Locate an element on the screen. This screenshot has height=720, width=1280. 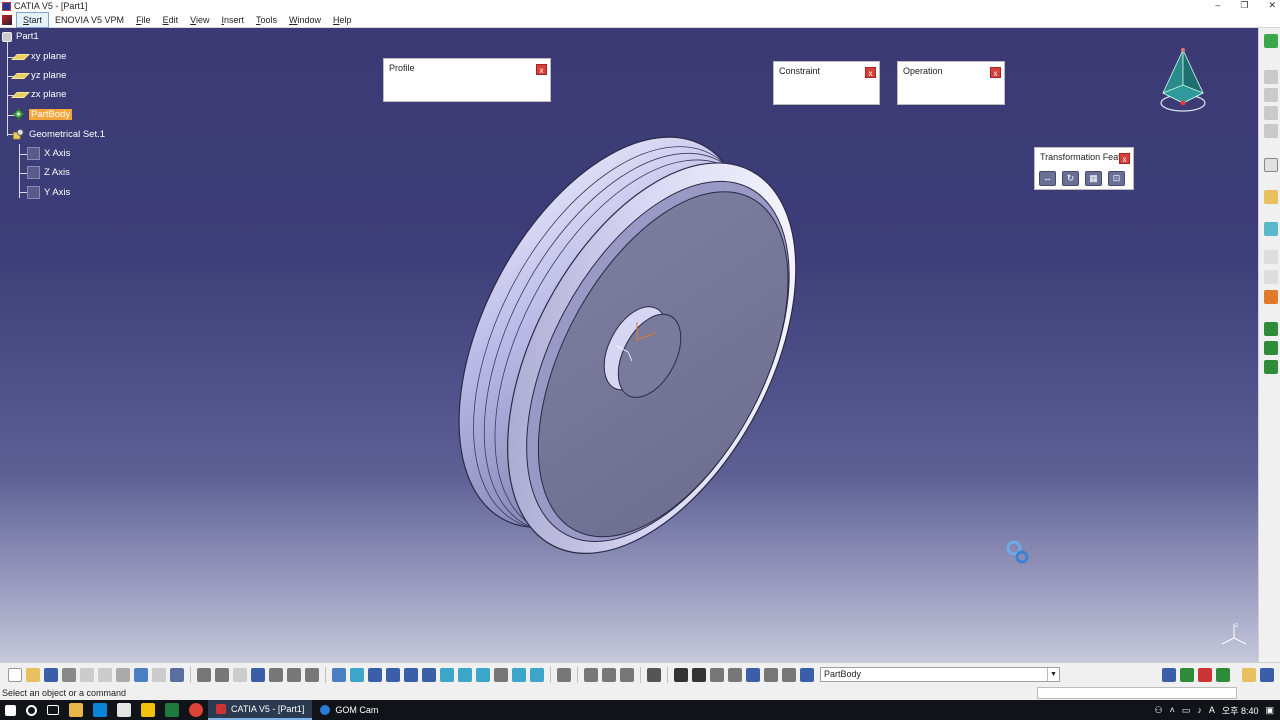
rotate-icon is located at coordinates (393, 674).